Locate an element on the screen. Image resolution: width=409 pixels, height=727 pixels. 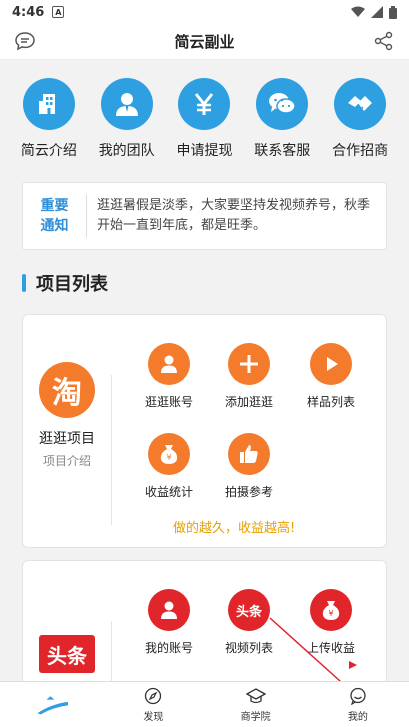
grid-item-label: 上传收益 is located at coordinates (330, 648).